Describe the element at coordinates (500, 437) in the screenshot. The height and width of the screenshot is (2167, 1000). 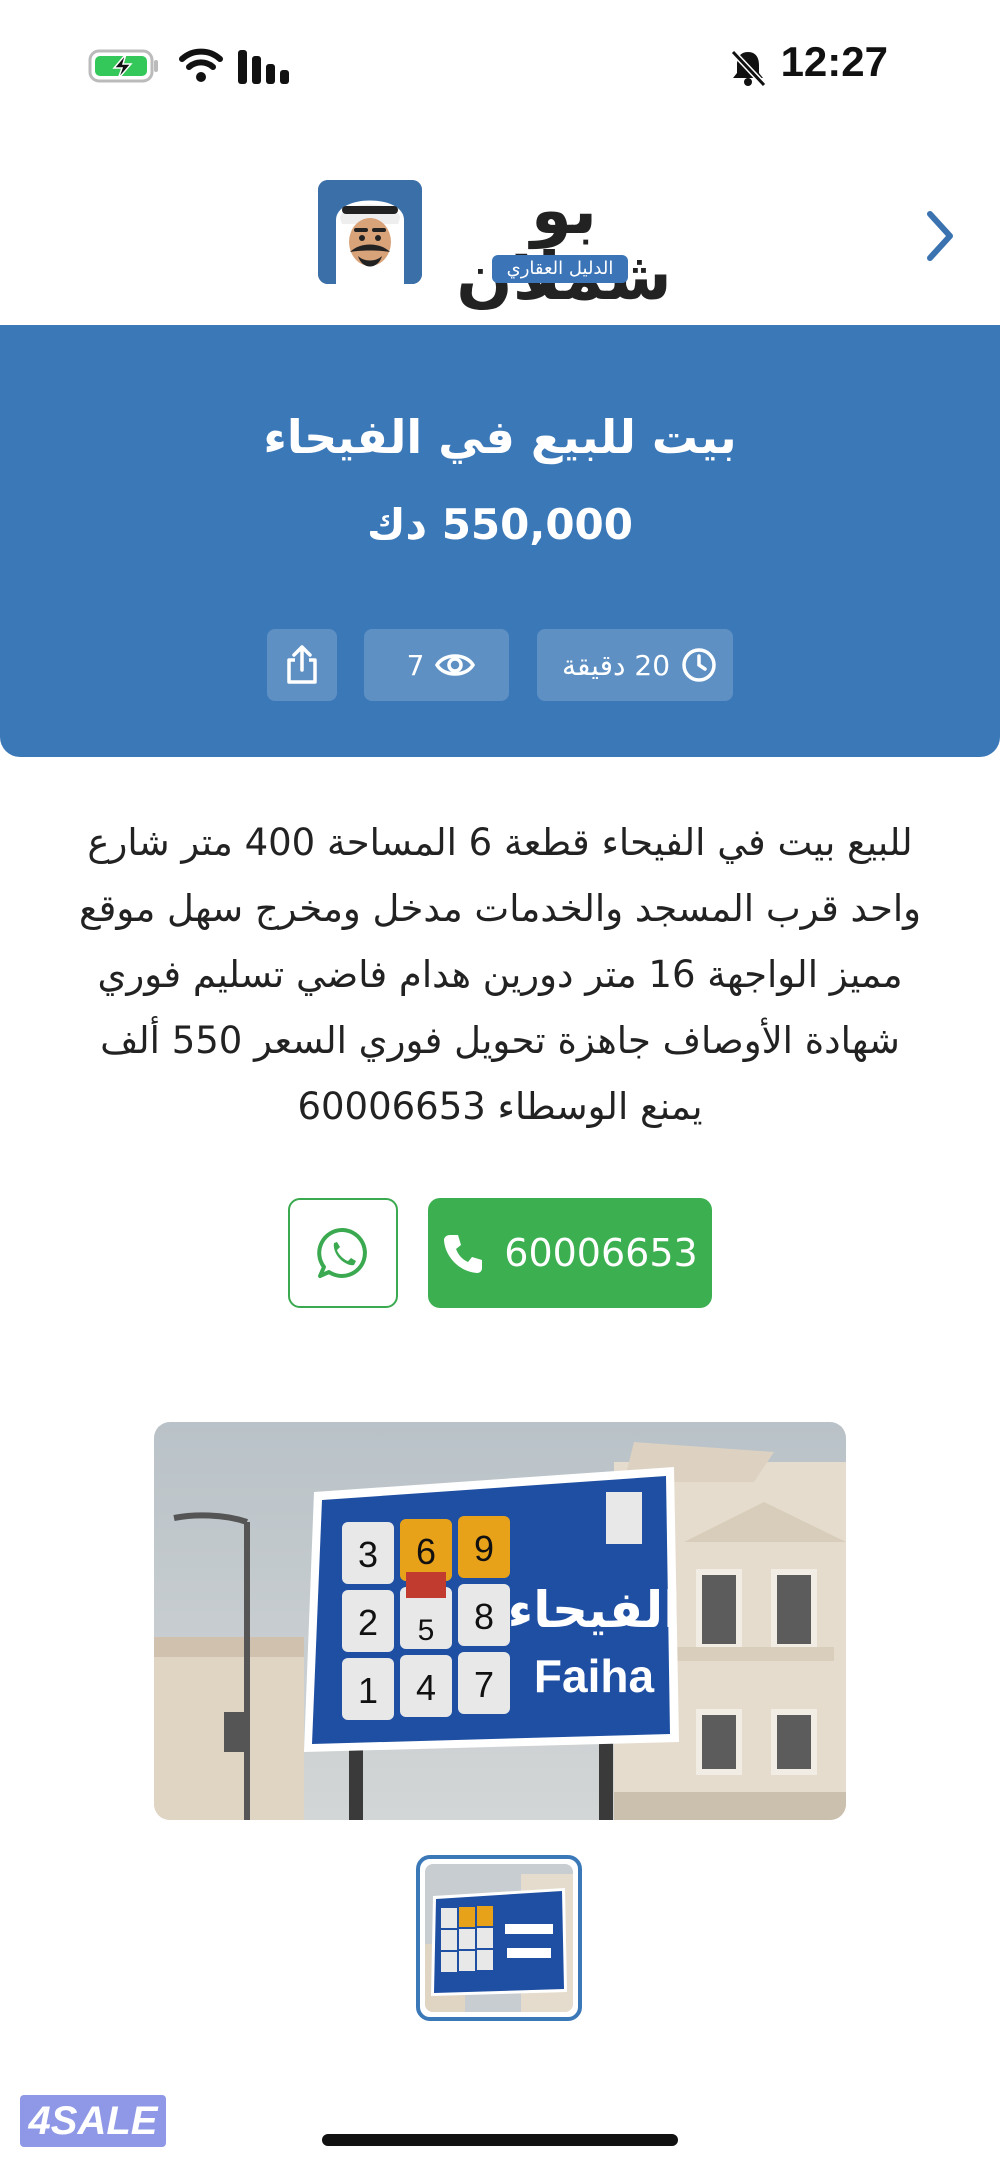
I see `listing-title: بيت للبيع في الفيحاء` at that location.